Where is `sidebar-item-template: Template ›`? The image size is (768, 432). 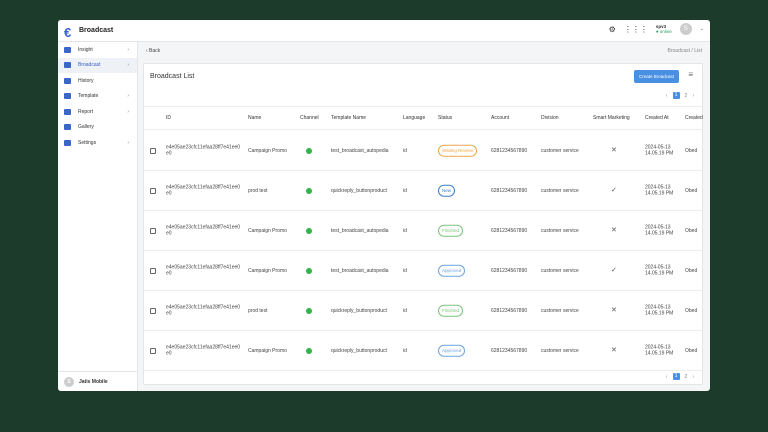
sidebar-item-template: Template › is located at coordinates (97, 97).